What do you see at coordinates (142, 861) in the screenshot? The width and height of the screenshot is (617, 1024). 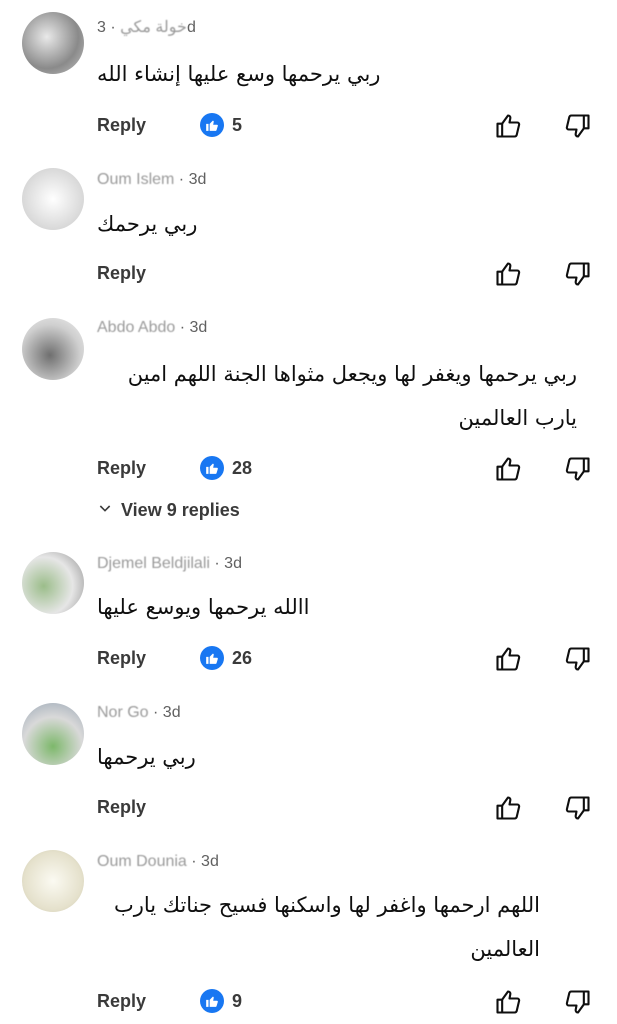 I see `comment-author: Oum Dounia` at bounding box center [142, 861].